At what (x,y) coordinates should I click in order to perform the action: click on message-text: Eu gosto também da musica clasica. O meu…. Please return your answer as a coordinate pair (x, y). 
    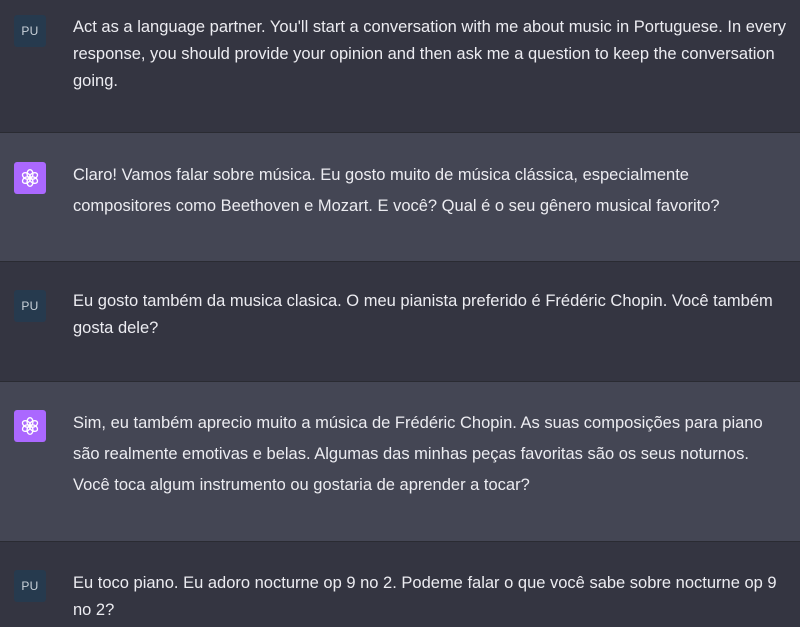
    Looking at the image, I should click on (423, 314).